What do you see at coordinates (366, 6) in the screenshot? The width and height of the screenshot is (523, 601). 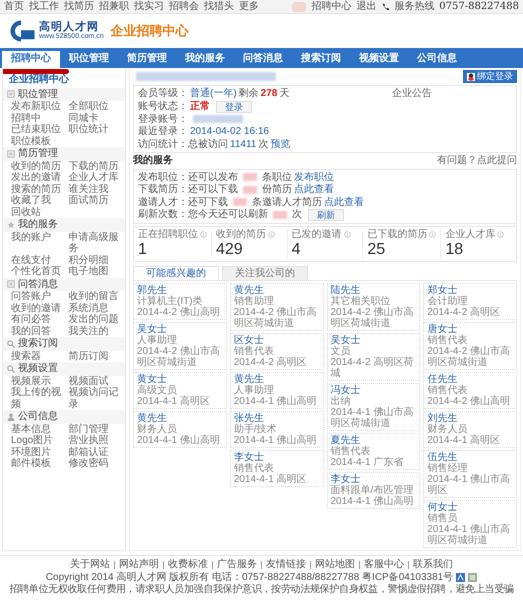 I see `top-link: 退出` at bounding box center [366, 6].